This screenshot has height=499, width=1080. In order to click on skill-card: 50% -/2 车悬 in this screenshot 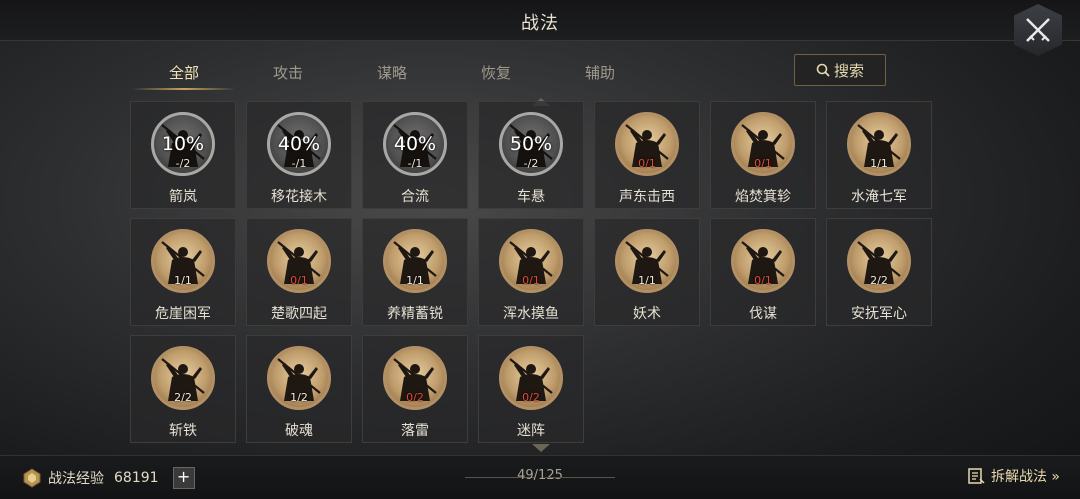, I will do `click(531, 155)`.